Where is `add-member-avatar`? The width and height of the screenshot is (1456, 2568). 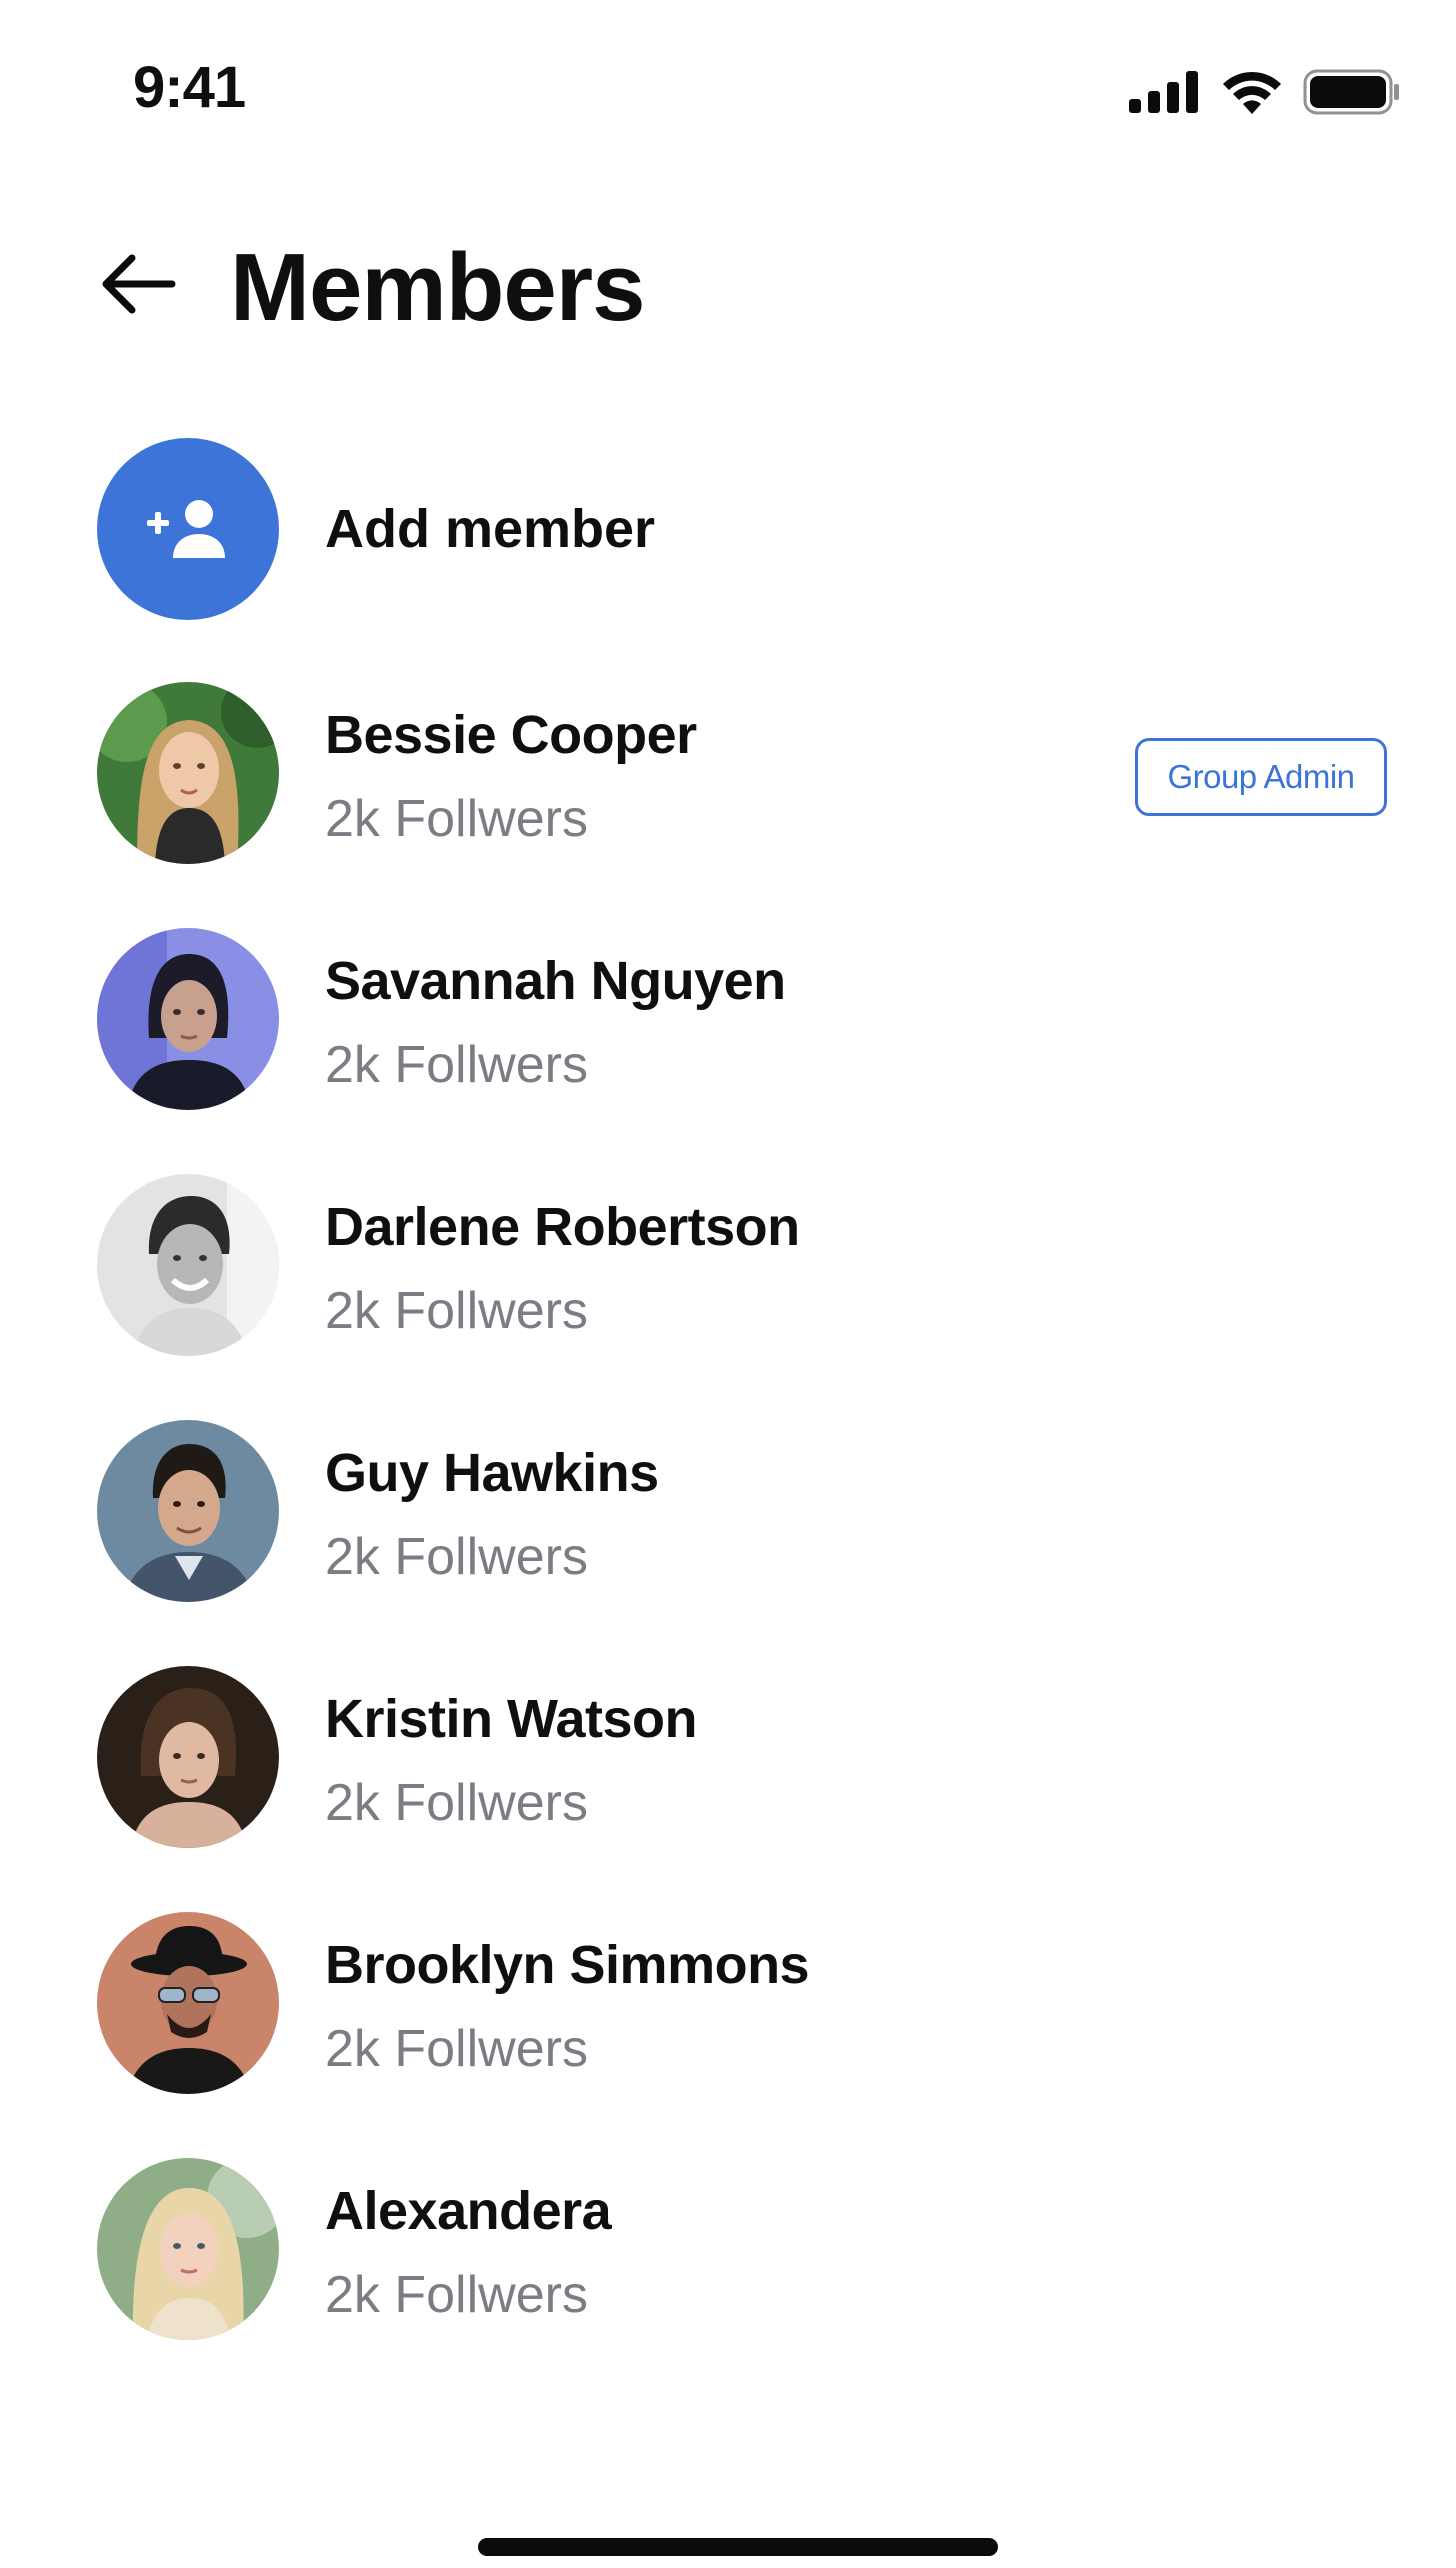
add-member-avatar is located at coordinates (188, 529).